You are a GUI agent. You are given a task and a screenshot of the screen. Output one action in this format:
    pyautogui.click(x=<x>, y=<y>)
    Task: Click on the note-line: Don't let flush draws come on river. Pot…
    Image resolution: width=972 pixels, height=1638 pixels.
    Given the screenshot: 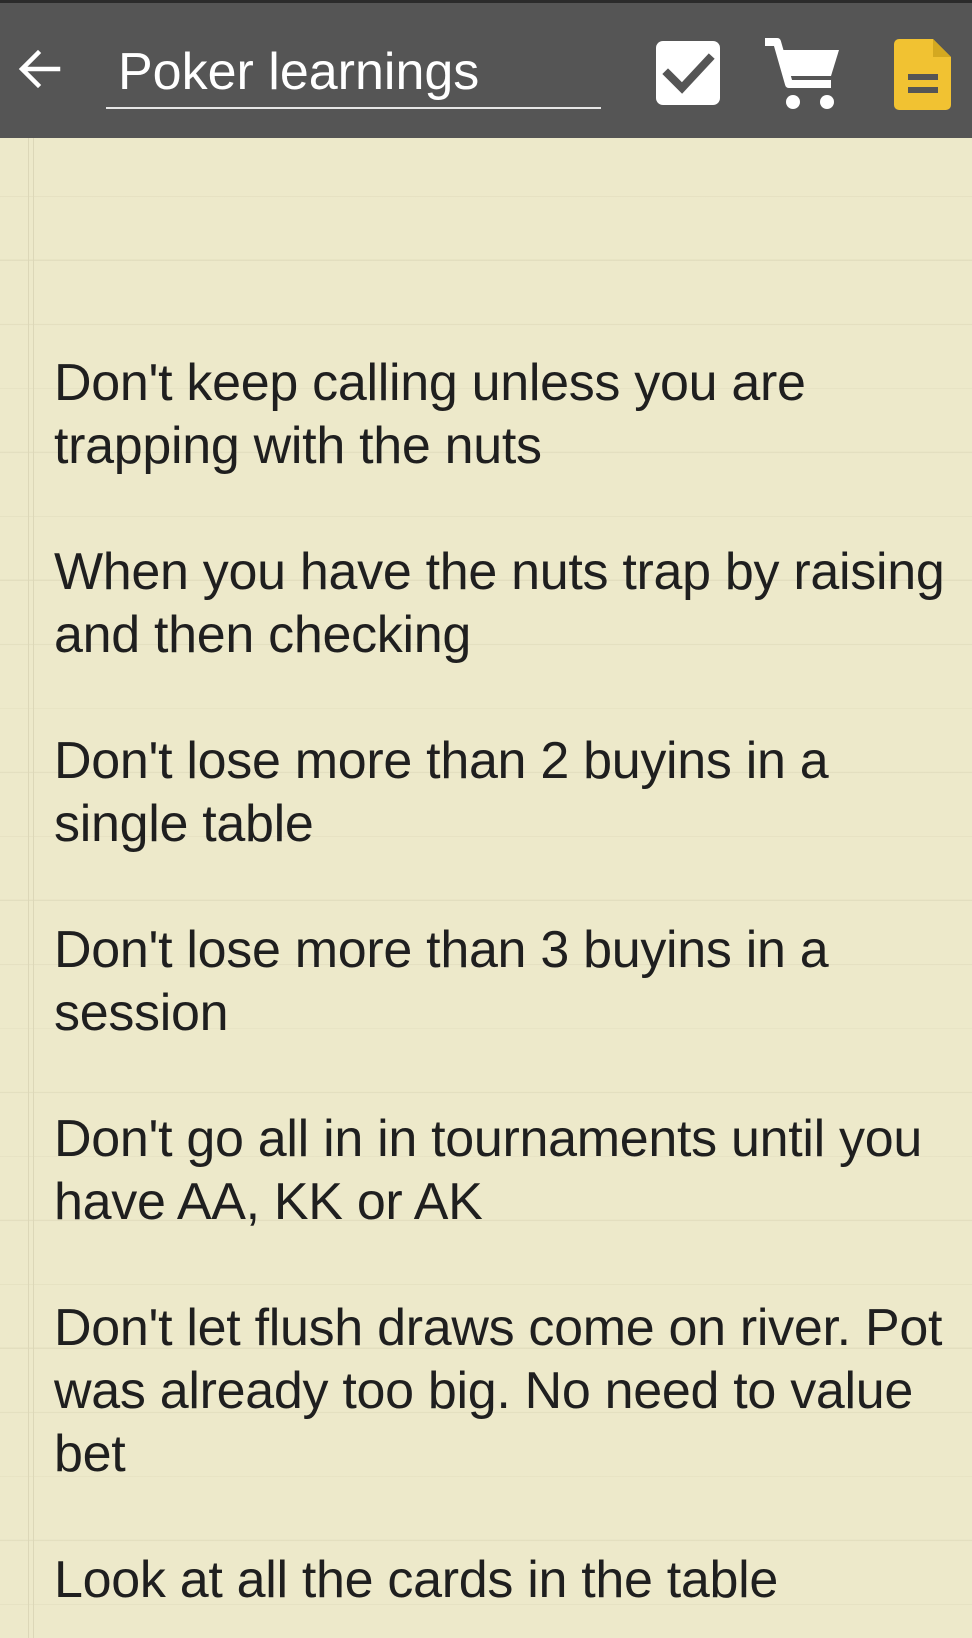 What is the action you would take?
    pyautogui.click(x=509, y=1391)
    